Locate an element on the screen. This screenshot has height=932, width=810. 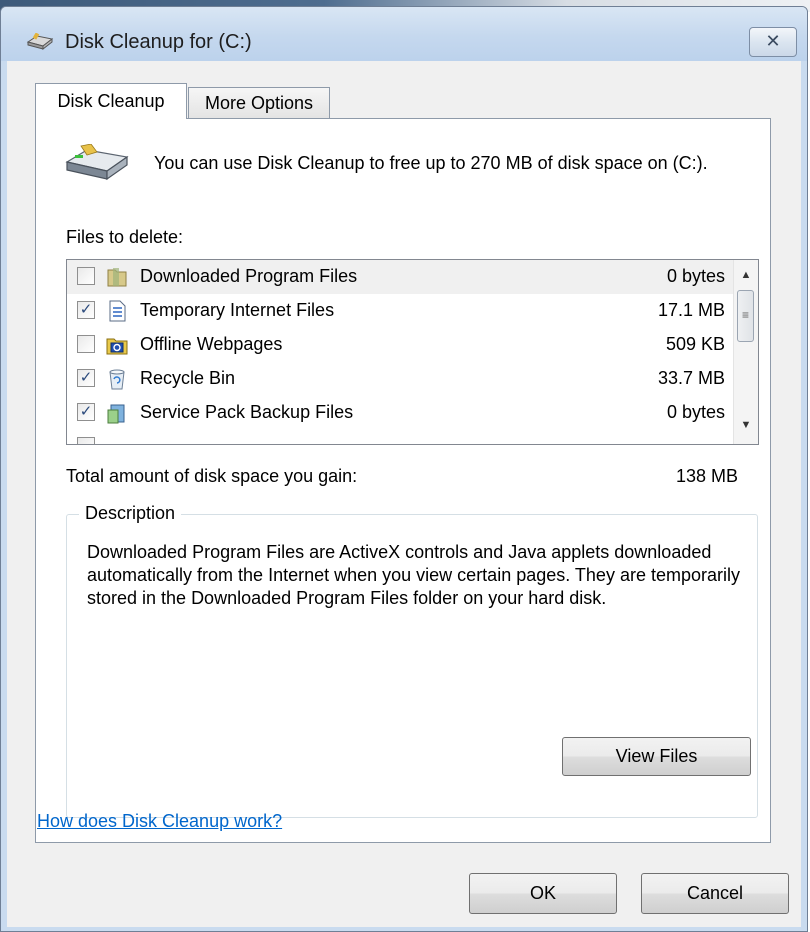
title-bar: Disk Cleanup for (C:) ✕ is located at coordinates (404, 34).